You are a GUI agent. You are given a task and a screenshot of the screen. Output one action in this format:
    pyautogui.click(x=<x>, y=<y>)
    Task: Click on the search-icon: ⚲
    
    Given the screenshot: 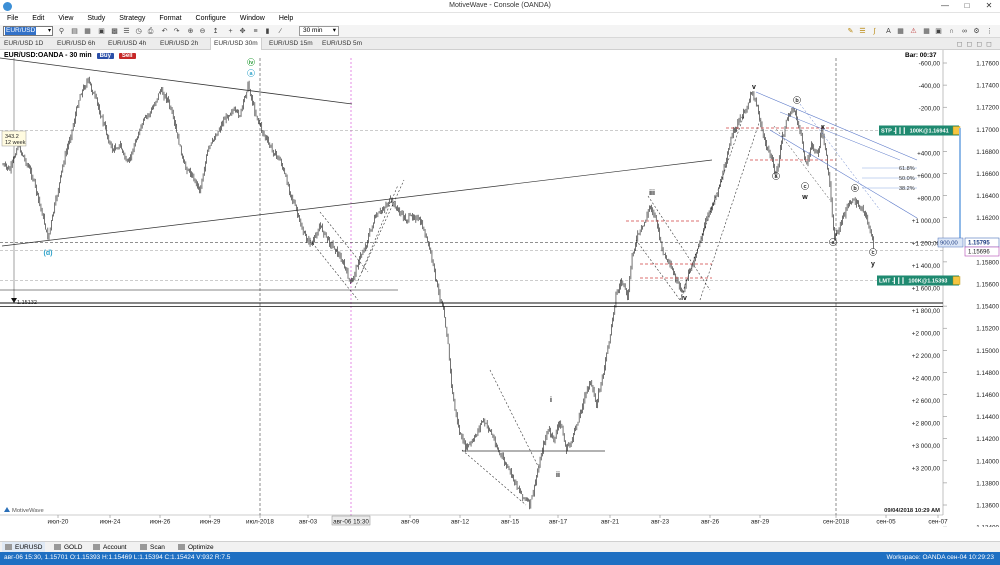 What is the action you would take?
    pyautogui.click(x=61, y=31)
    